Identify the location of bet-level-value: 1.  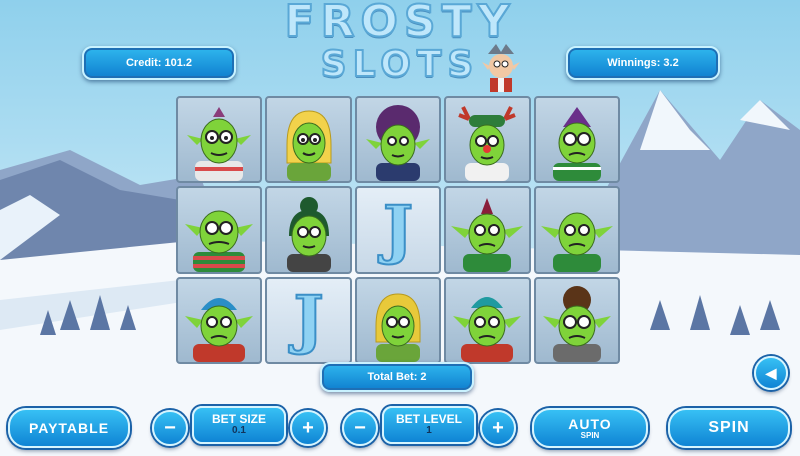
(429, 430).